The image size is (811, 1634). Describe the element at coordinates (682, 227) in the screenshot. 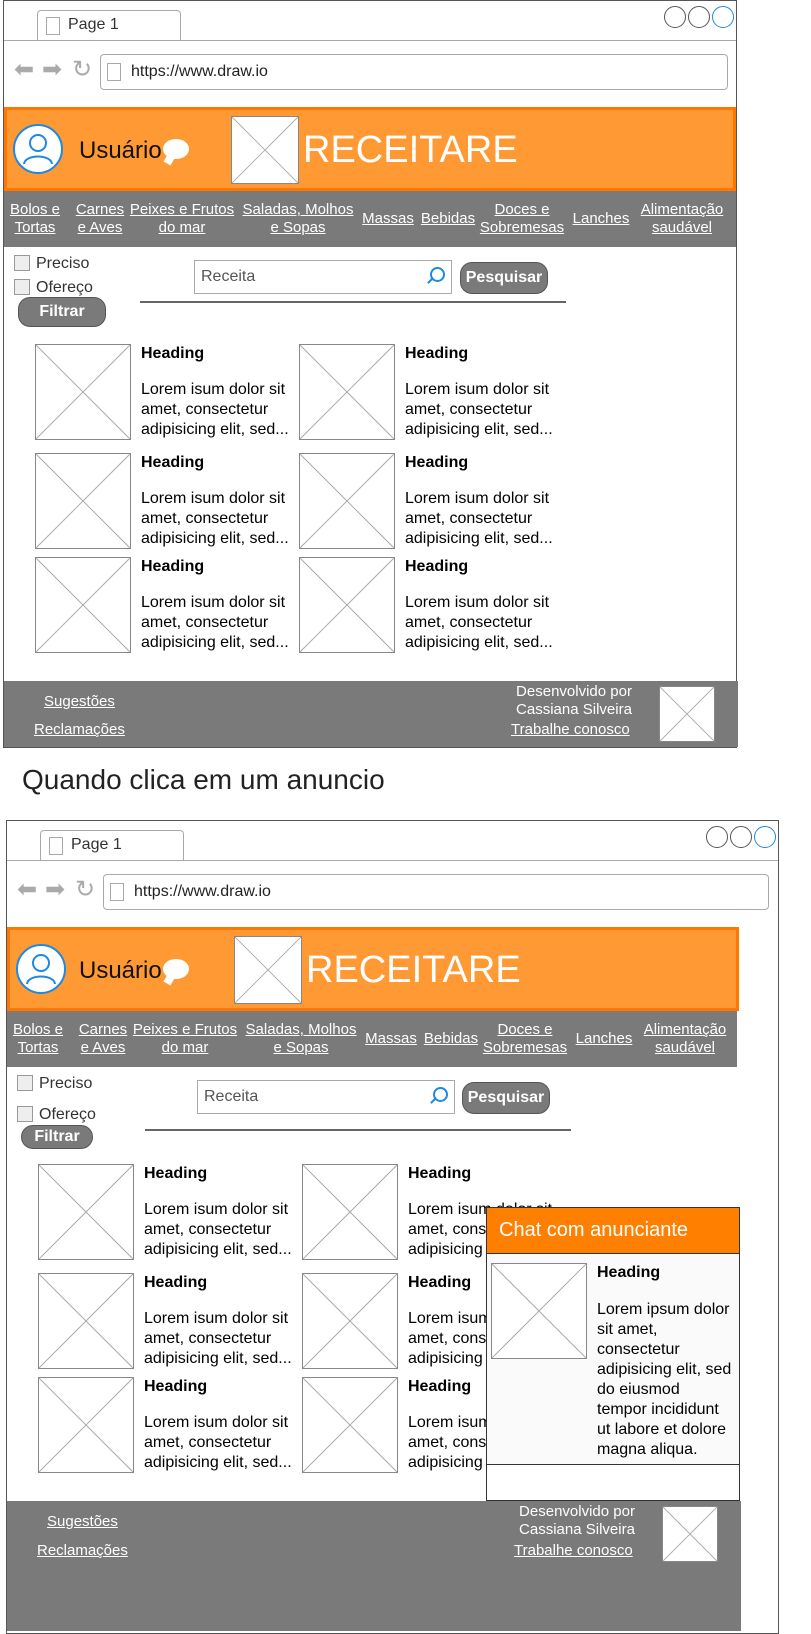

I see `nav-link-text: saudável` at that location.